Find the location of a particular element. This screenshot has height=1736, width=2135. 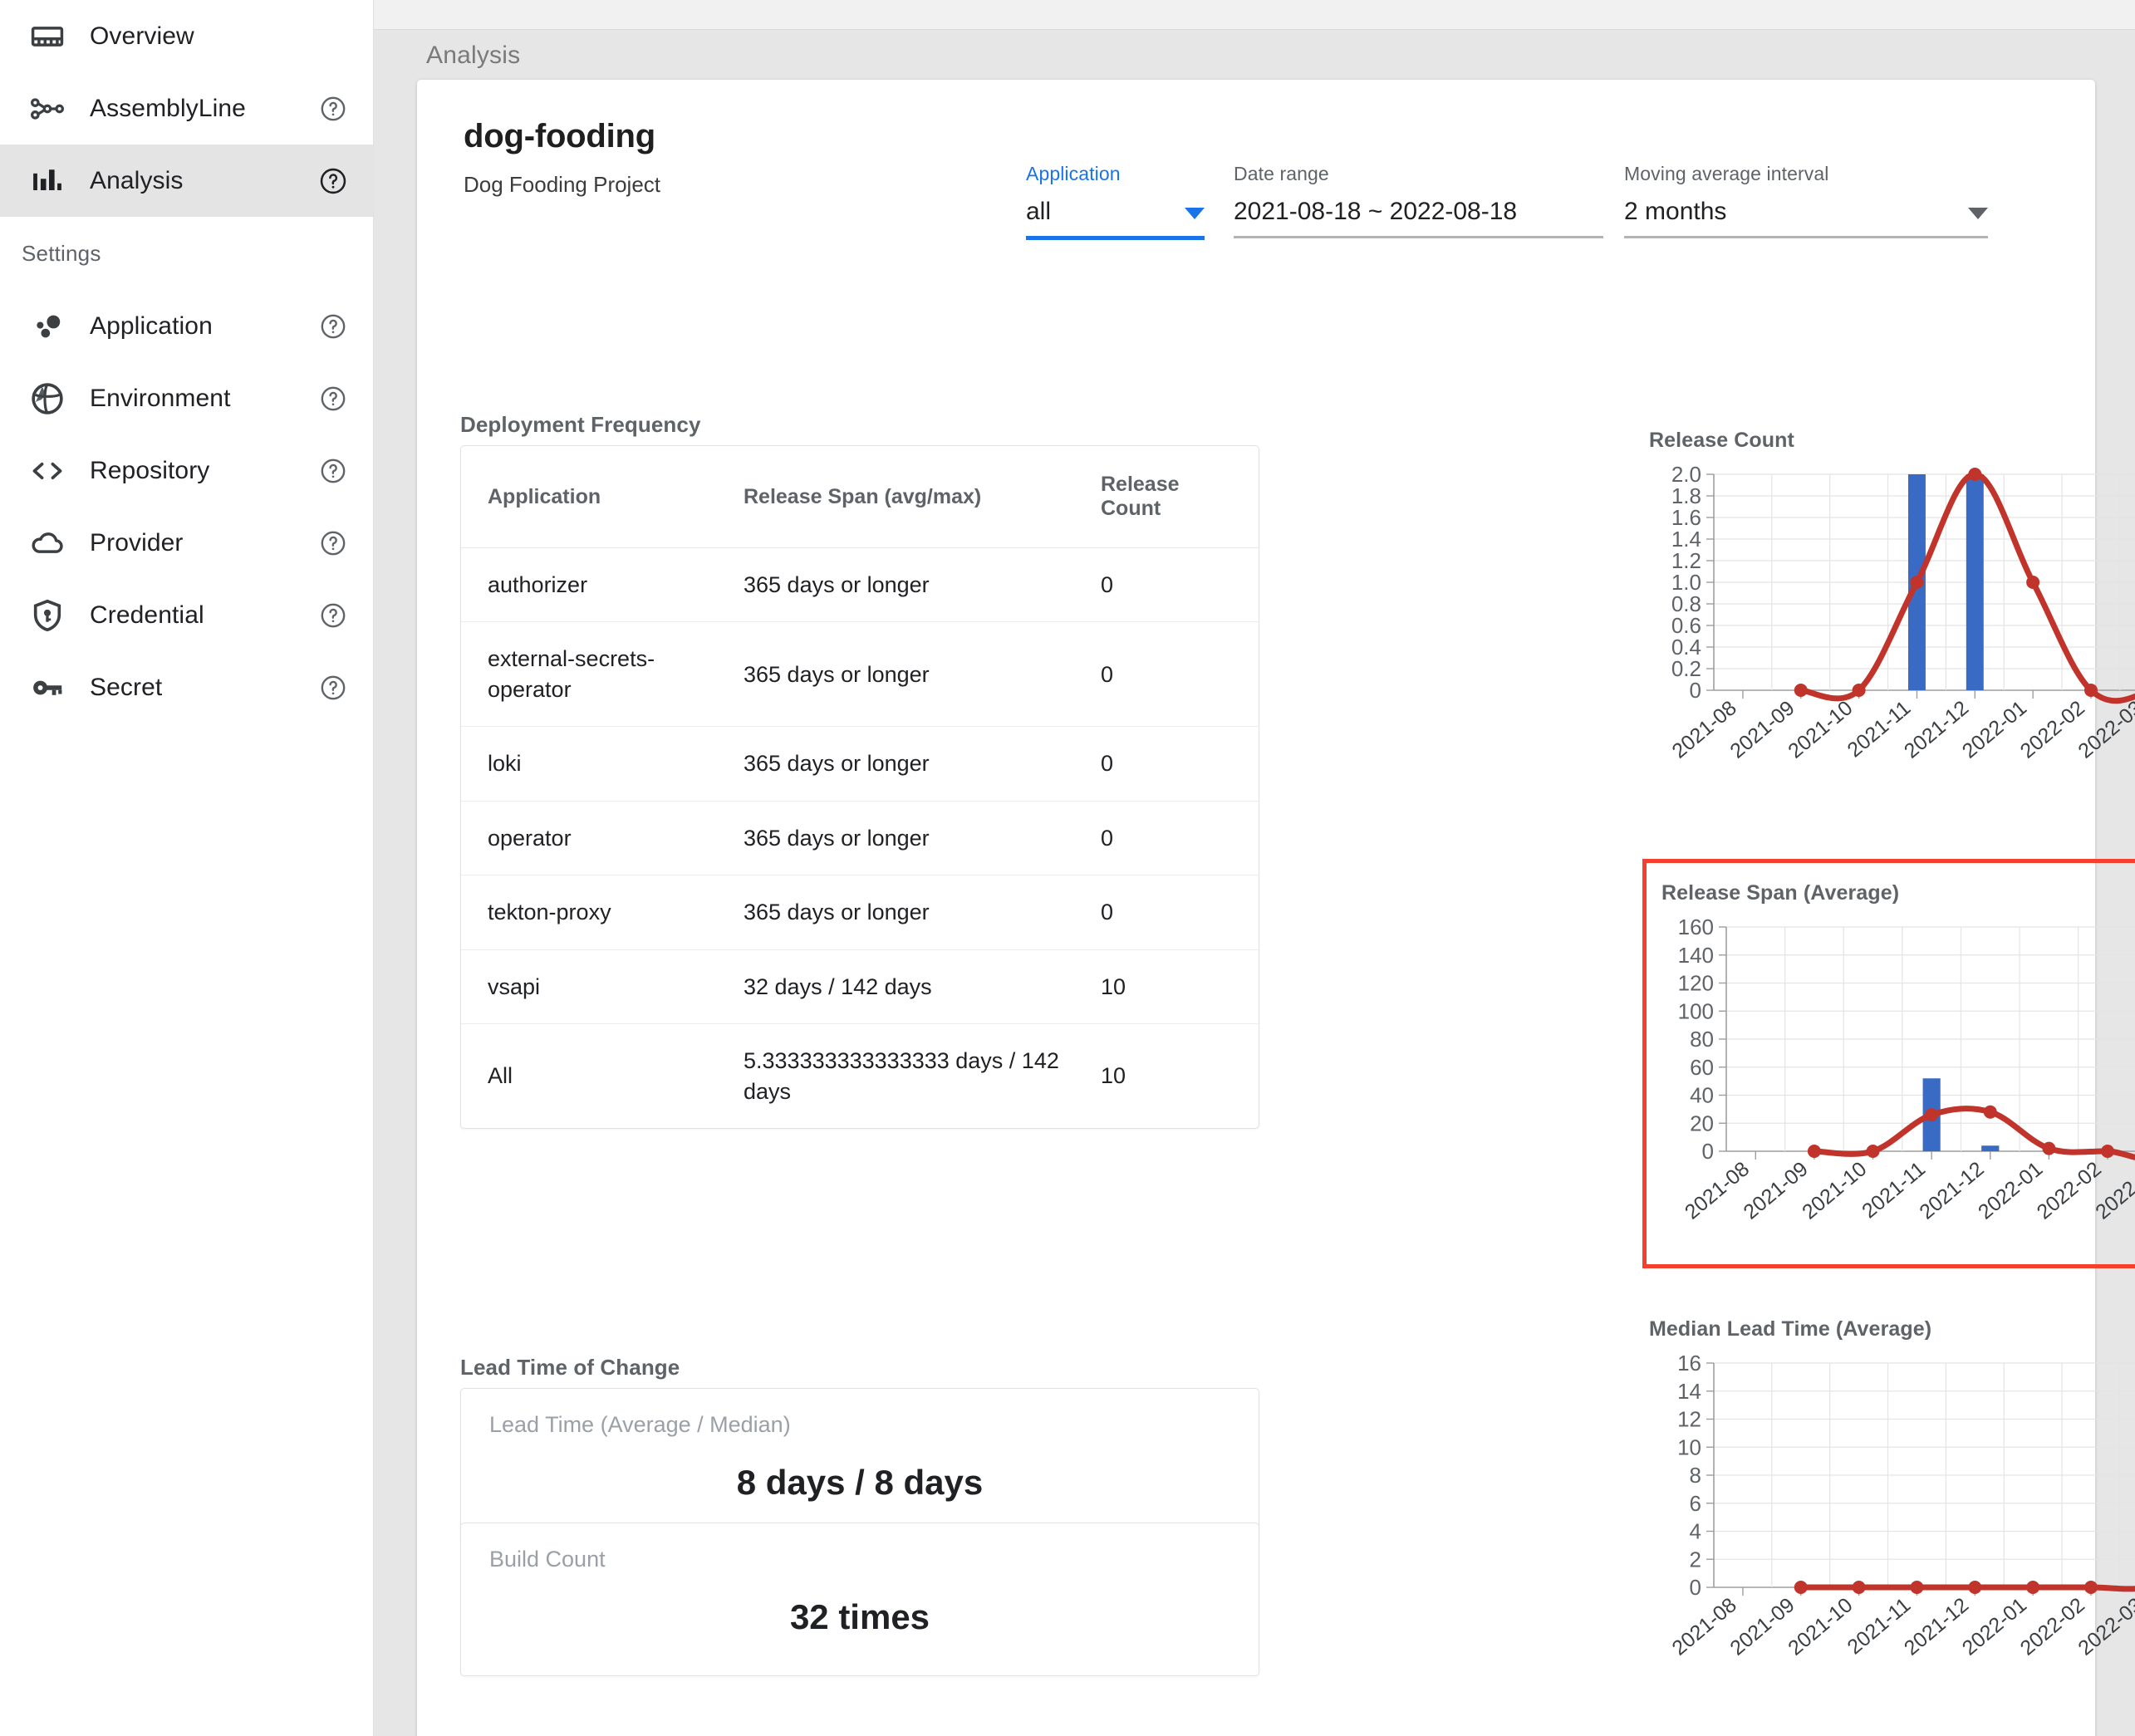

cell-application: vsapi is located at coordinates (602, 987).